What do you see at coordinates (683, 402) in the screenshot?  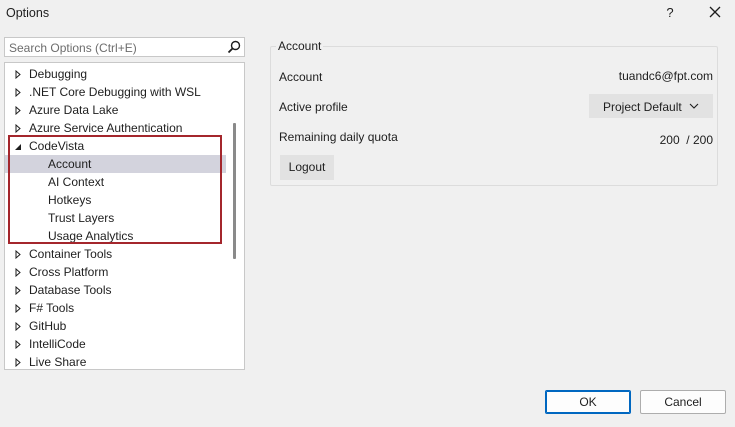 I see `cancel-button: Cancel` at bounding box center [683, 402].